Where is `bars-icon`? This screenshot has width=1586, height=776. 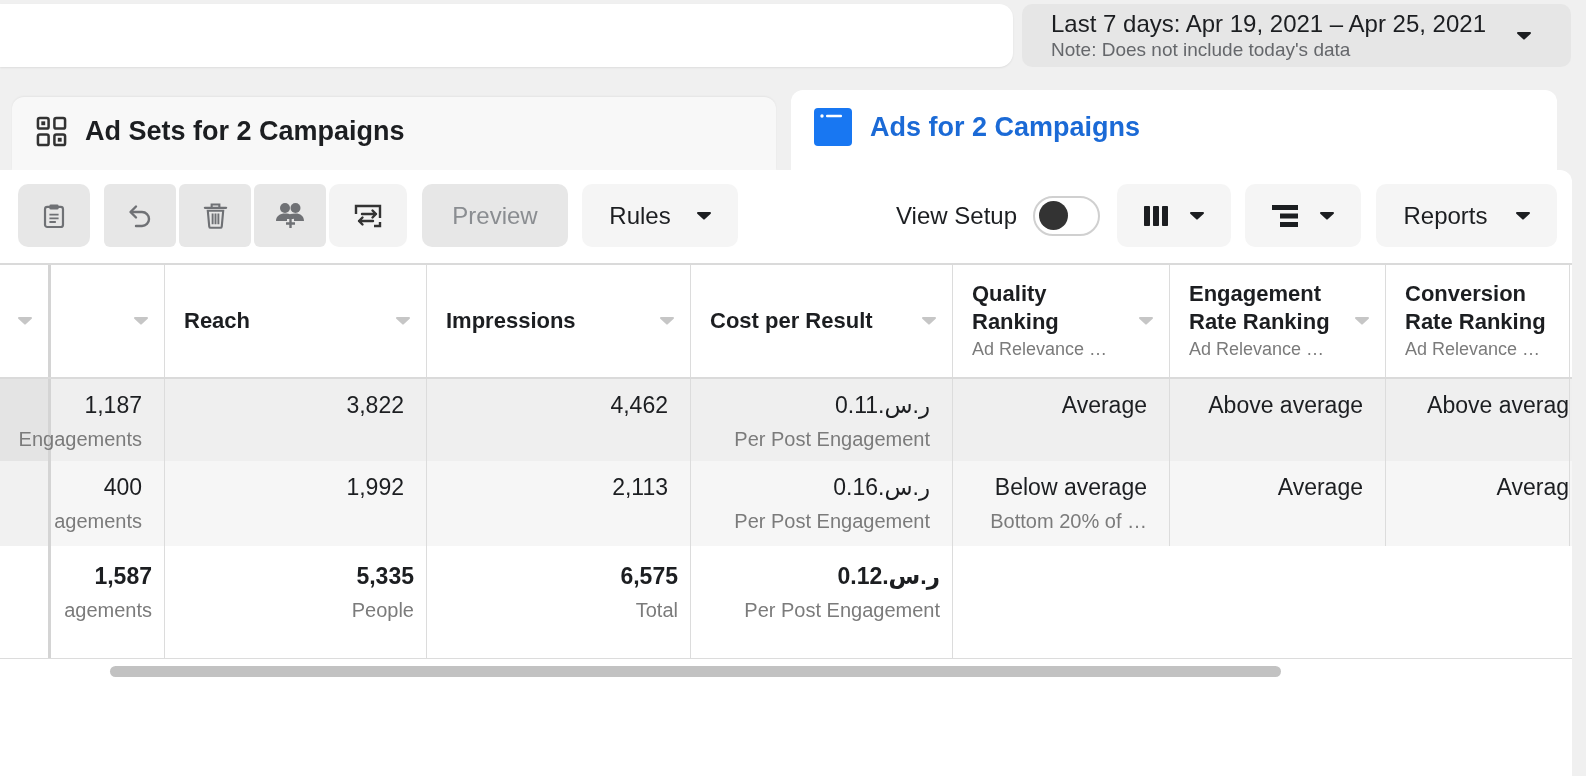
bars-icon is located at coordinates (1285, 215).